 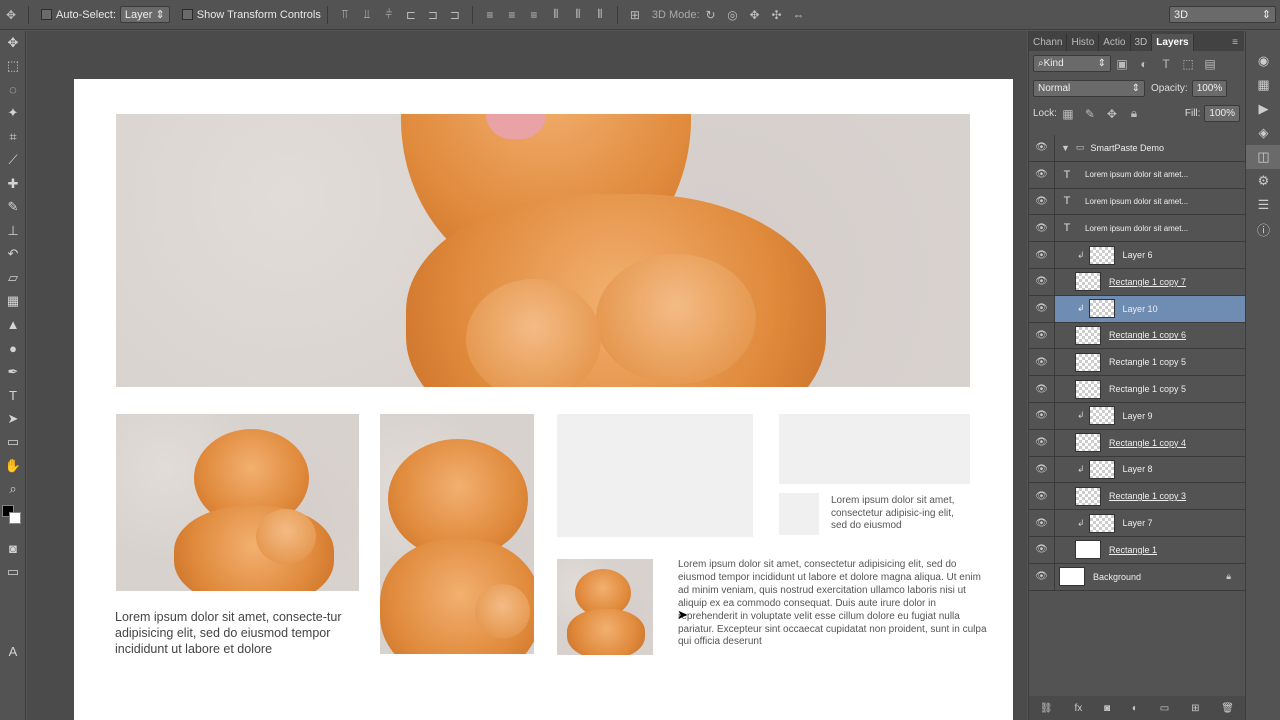 I want to click on filter-pixel-icon: ▣, so click(x=1122, y=64).